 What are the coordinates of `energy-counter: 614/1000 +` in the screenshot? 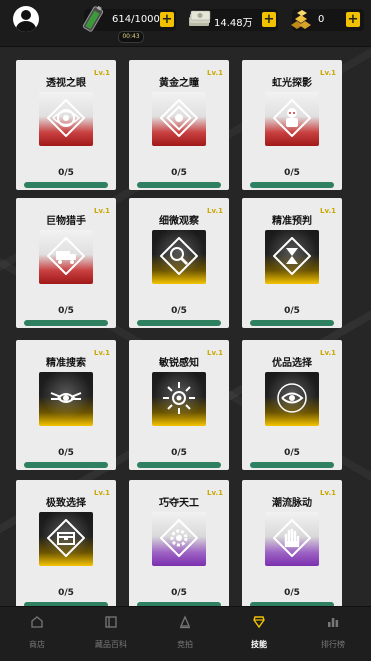 It's located at (129, 18).